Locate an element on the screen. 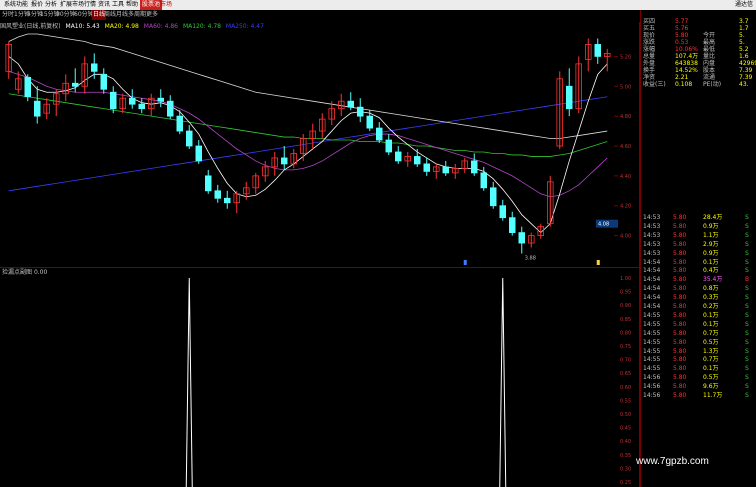  period-tab-7: 周线 is located at coordinates (110, 15).